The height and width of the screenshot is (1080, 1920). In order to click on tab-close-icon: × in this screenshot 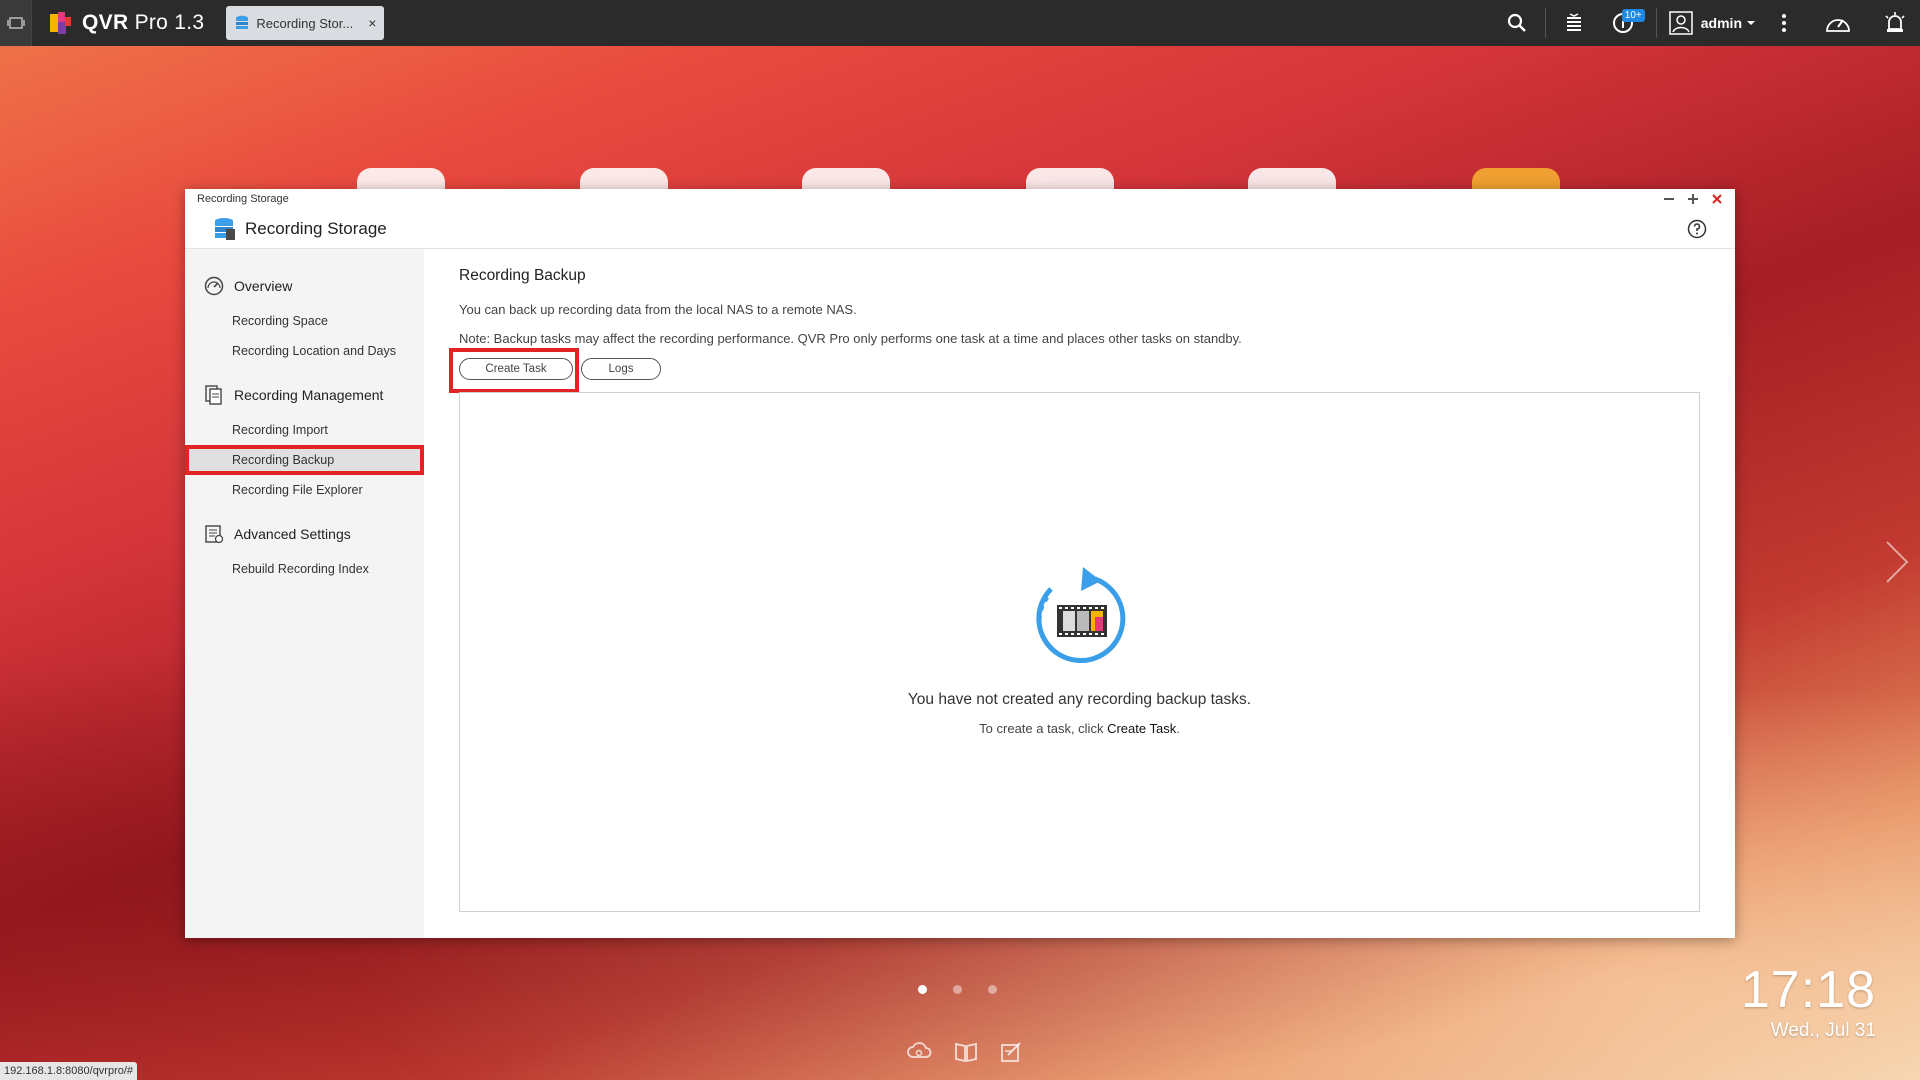, I will do `click(372, 23)`.